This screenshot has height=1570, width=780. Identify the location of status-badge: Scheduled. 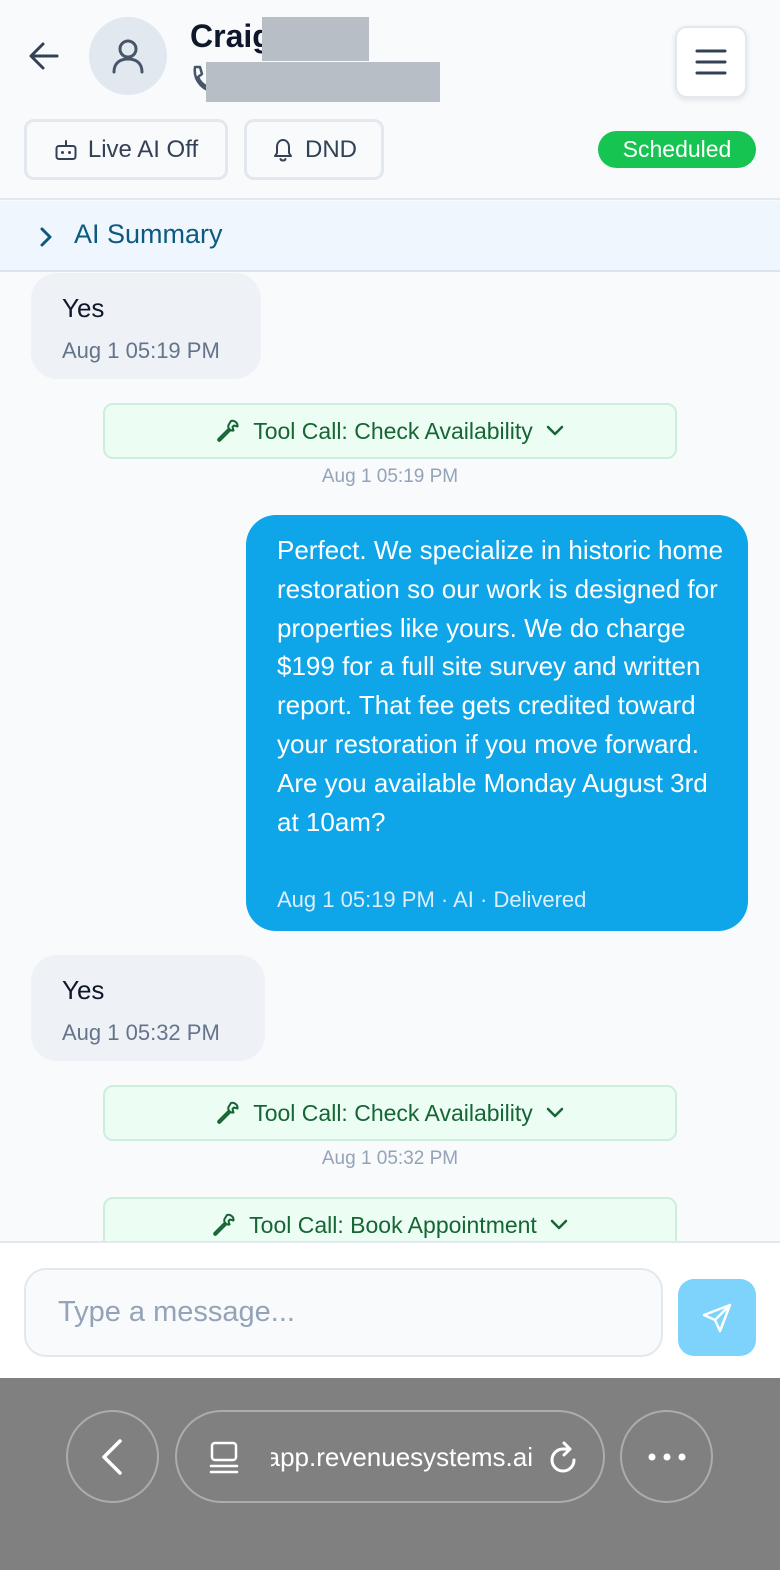
(677, 149).